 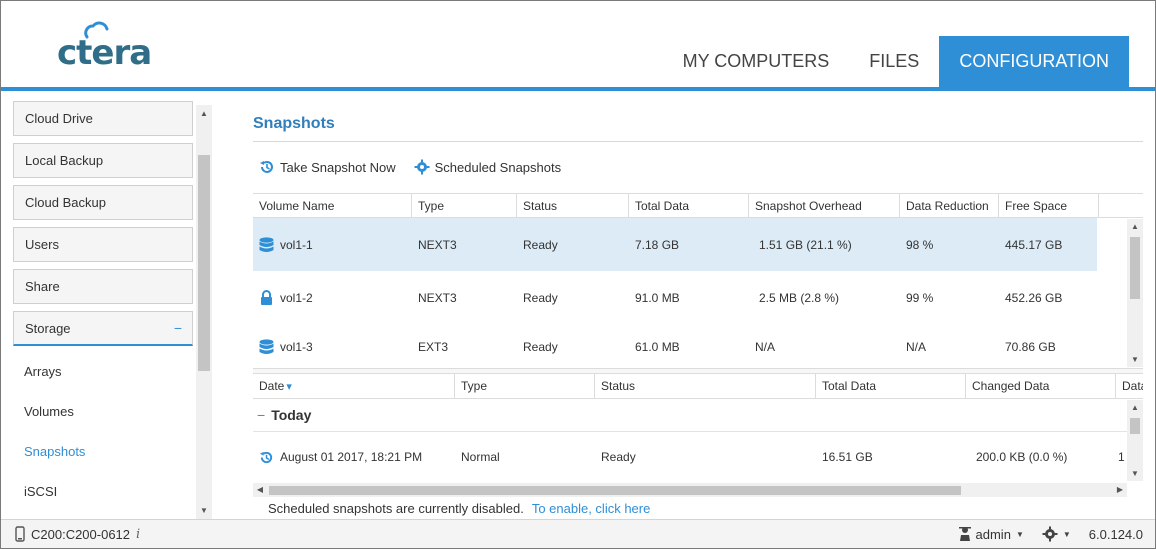 I want to click on info-icon: i, so click(x=138, y=534).